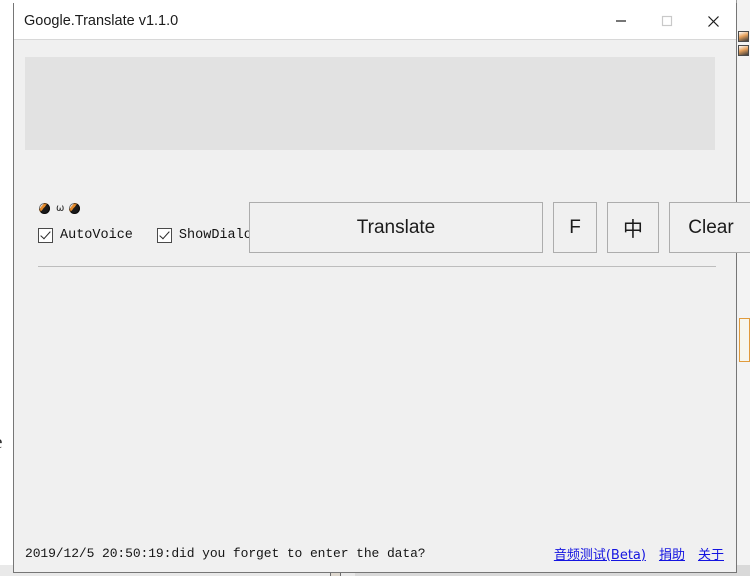  I want to click on clear-button: Clear, so click(709, 227).